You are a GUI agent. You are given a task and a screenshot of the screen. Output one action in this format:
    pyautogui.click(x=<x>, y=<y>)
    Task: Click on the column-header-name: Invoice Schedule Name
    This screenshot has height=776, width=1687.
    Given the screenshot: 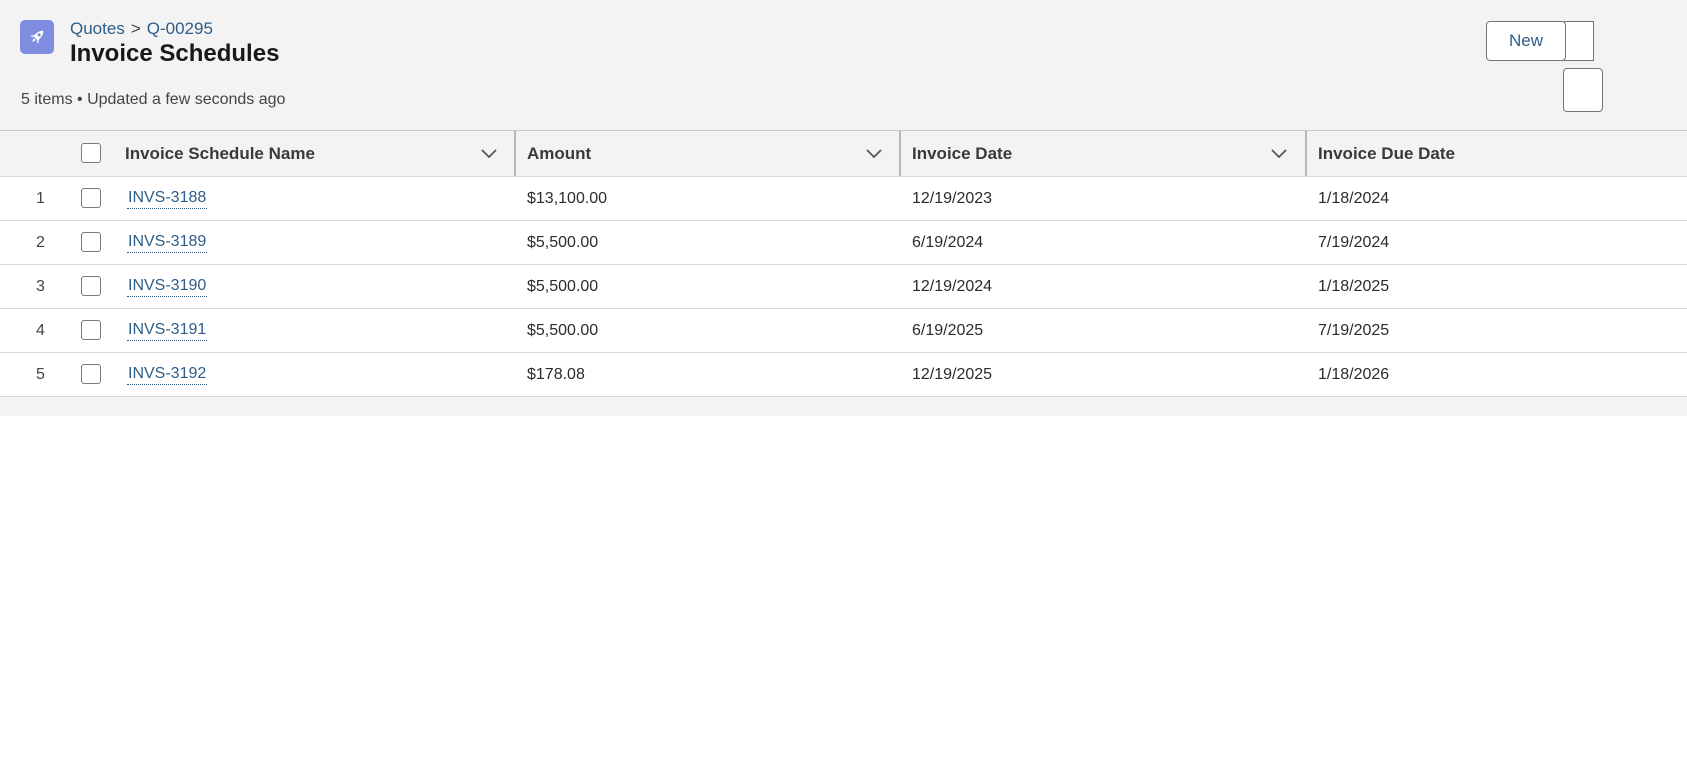 What is the action you would take?
    pyautogui.click(x=320, y=153)
    